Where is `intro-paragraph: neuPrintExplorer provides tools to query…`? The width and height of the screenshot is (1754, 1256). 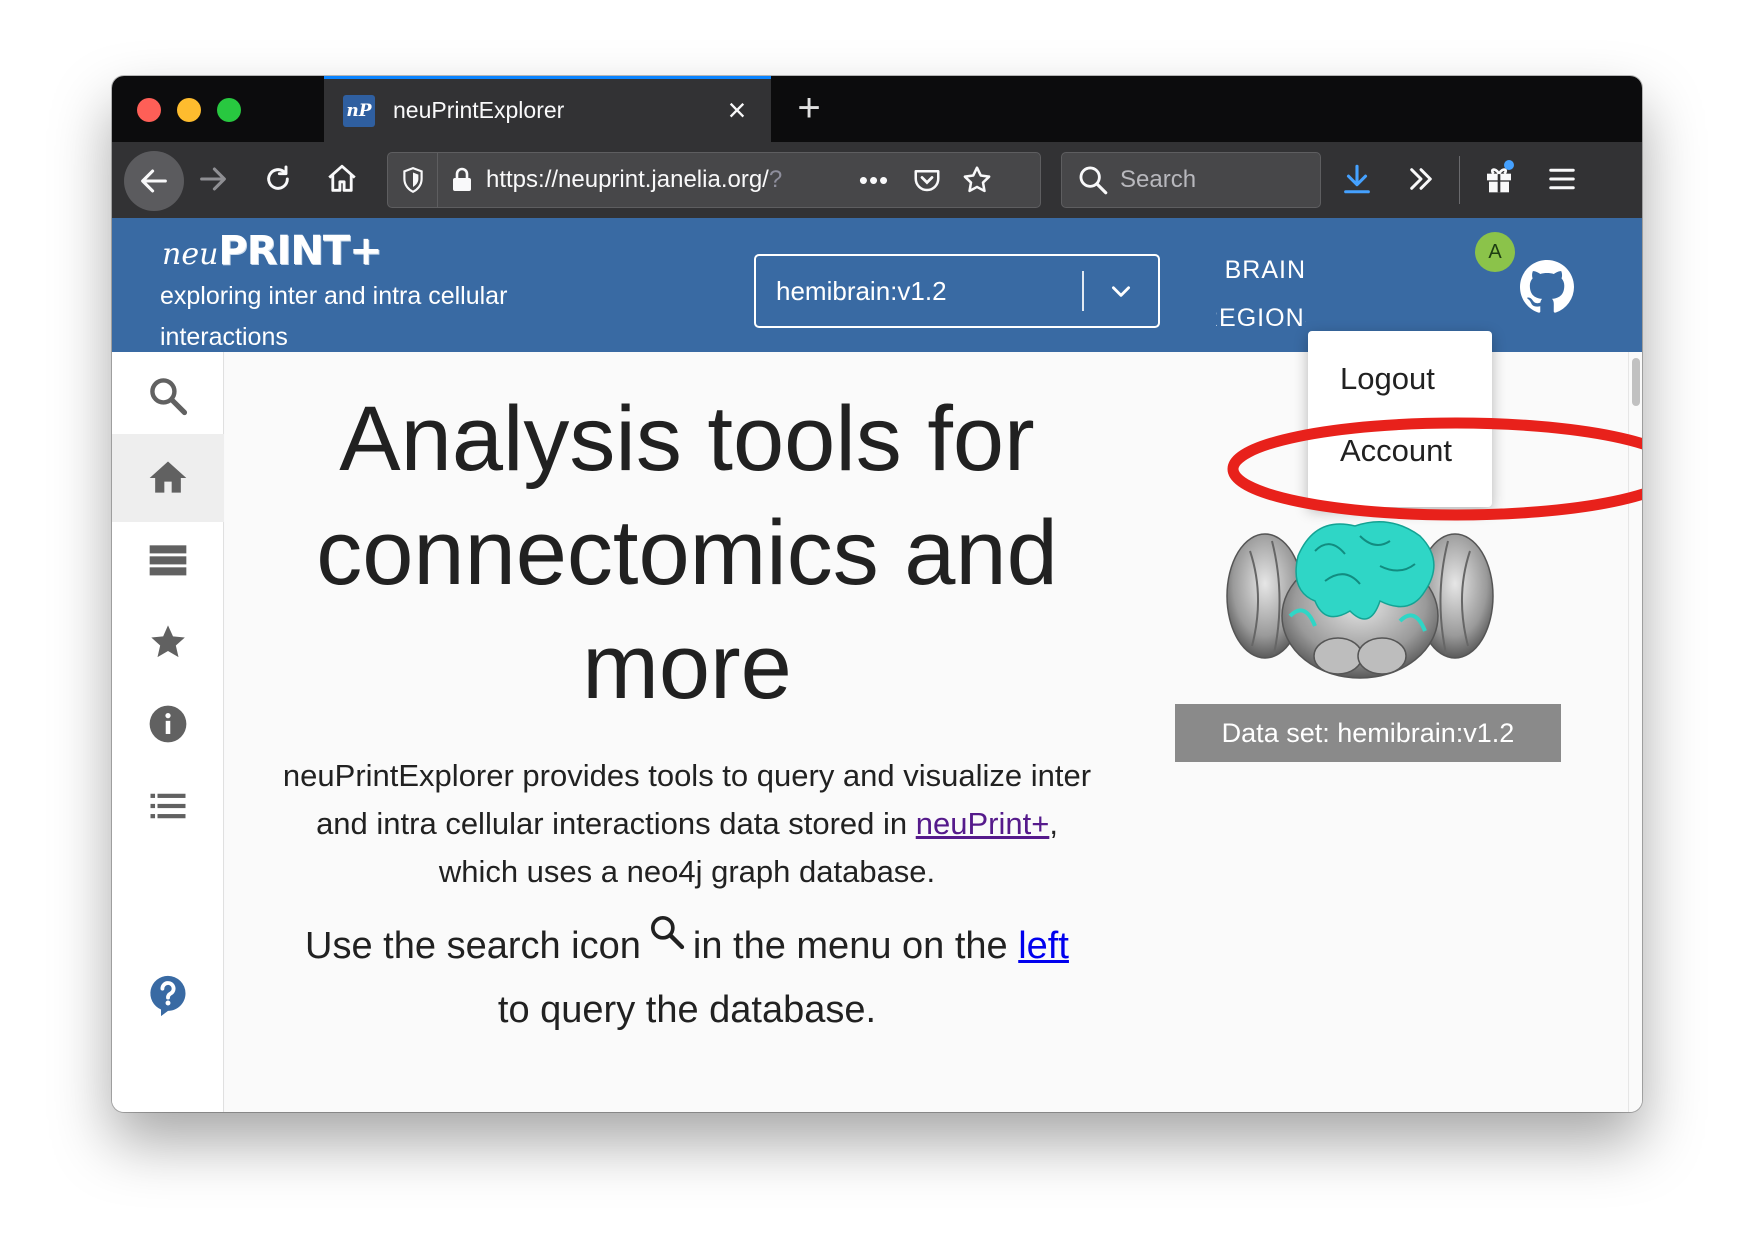
intro-paragraph: neuPrintExplorer provides tools to query… is located at coordinates (687, 824).